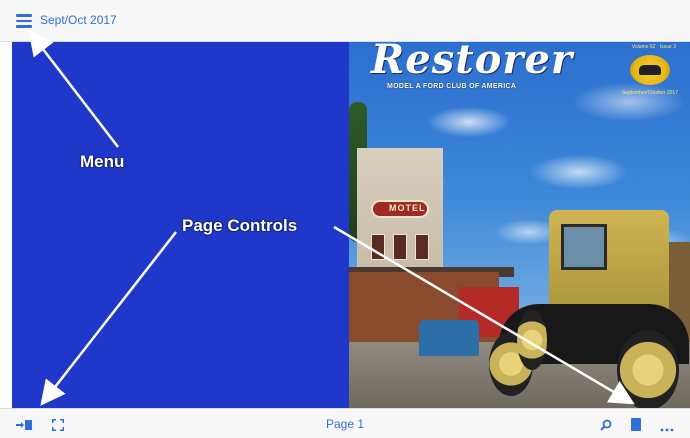 Image resolution: width=690 pixels, height=438 pixels. I want to click on menu-annotation-label: Menu, so click(102, 161).